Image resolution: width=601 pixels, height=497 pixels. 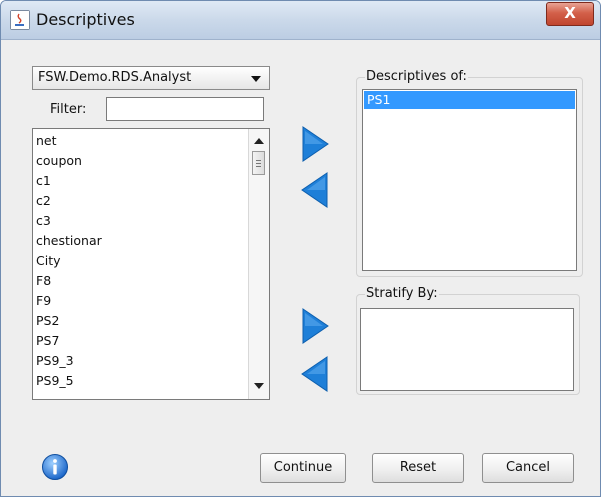 I want to click on scrollbar-thumb, so click(x=258, y=163).